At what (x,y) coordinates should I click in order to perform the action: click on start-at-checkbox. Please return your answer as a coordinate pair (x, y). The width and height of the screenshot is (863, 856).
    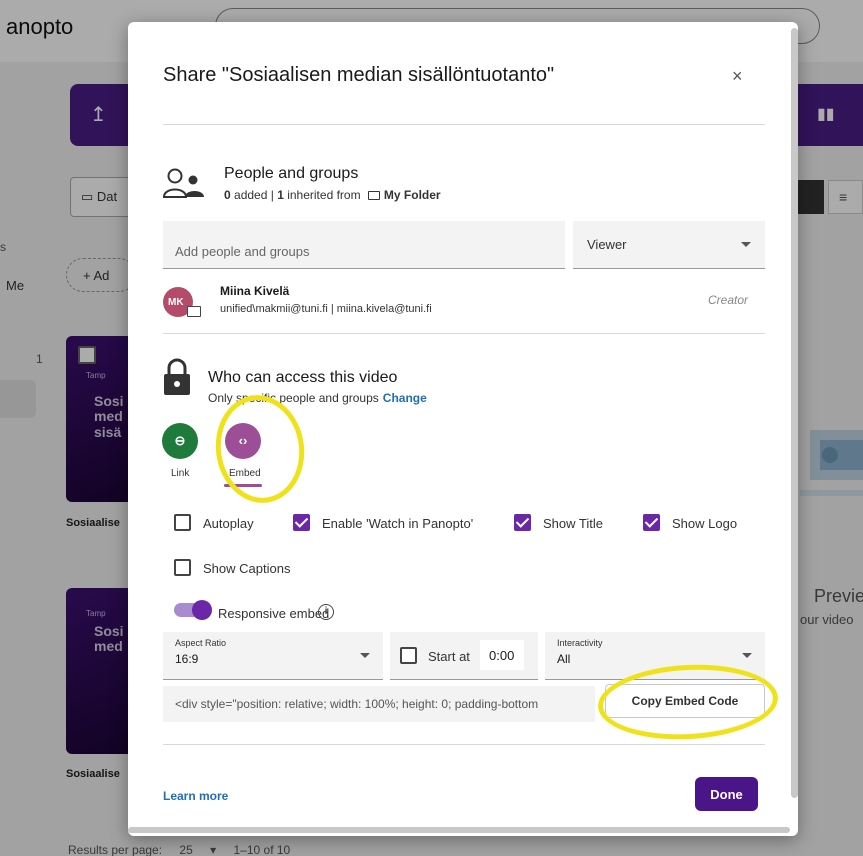
    Looking at the image, I should click on (408, 655).